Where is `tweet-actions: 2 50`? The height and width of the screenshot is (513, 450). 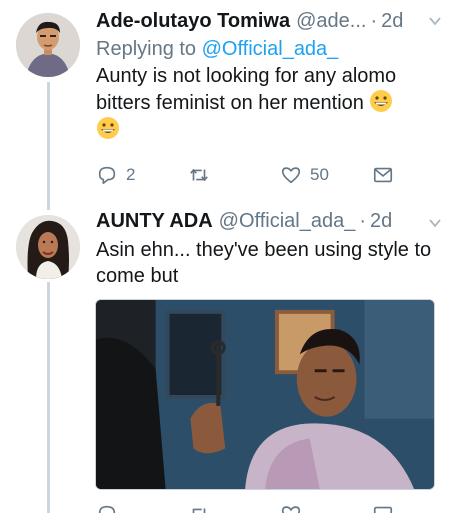
tweet-actions: 2 50 is located at coordinates (251, 175).